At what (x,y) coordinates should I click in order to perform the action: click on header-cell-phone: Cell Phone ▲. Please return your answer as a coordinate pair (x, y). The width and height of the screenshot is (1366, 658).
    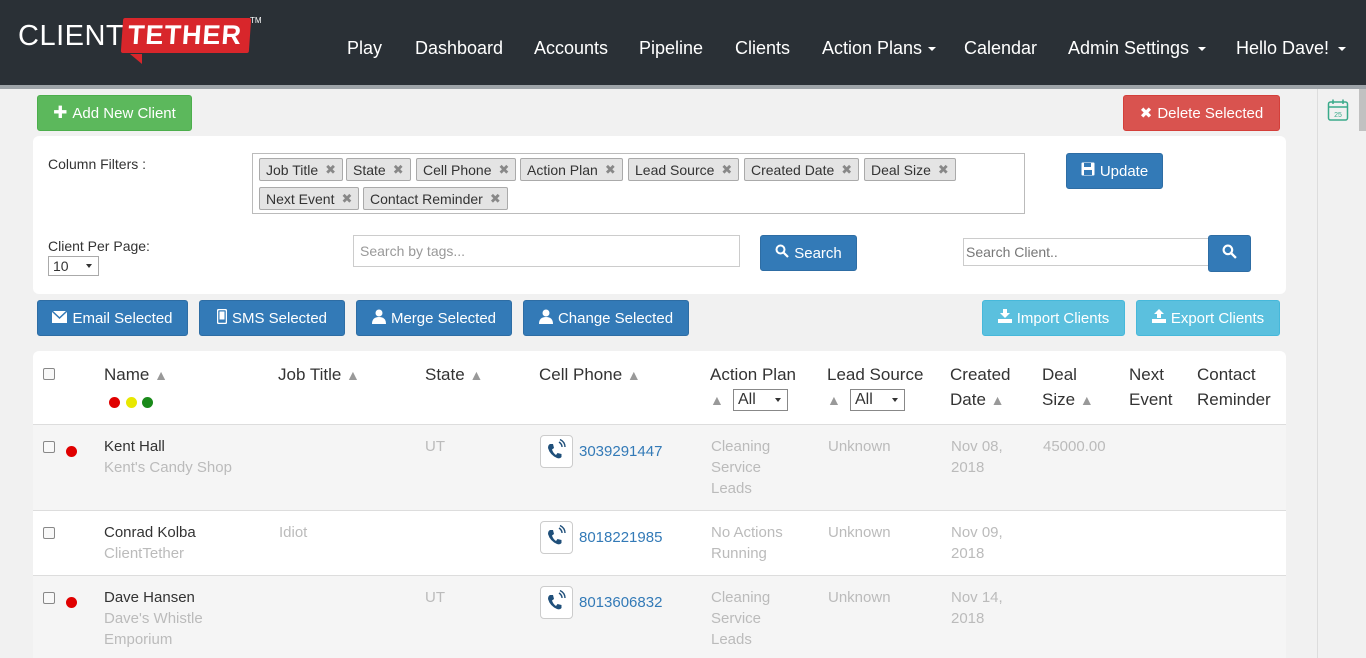
    Looking at the image, I should click on (590, 375).